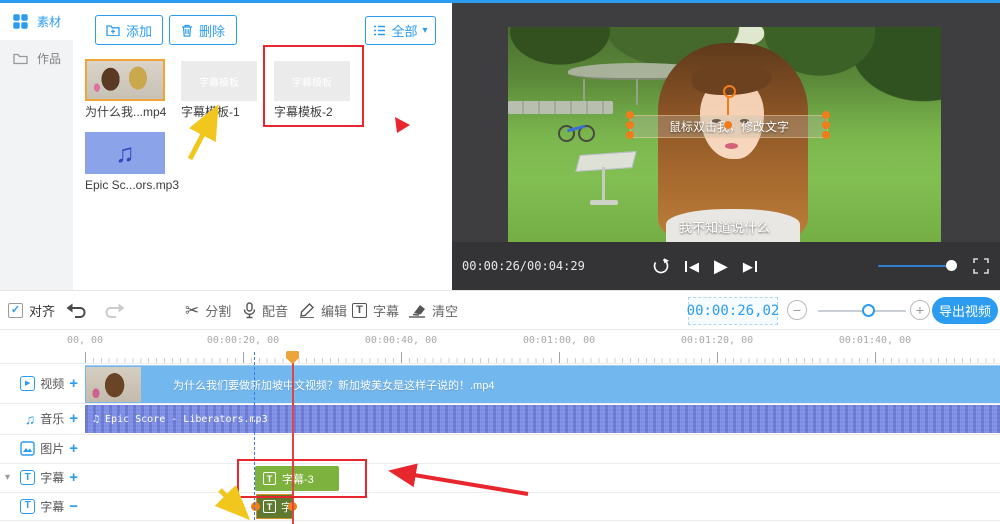 This screenshot has width=1000, height=524. What do you see at coordinates (375, 310) in the screenshot?
I see `subtitle-button: T 字幕` at bounding box center [375, 310].